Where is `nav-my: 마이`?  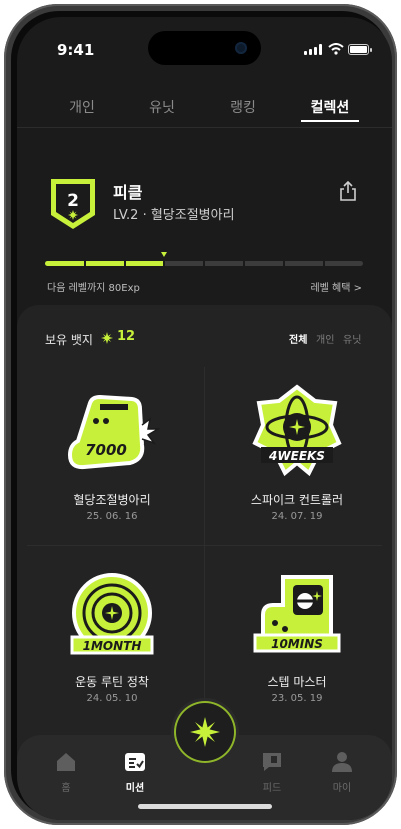 nav-my: 마이 is located at coordinates (342, 772).